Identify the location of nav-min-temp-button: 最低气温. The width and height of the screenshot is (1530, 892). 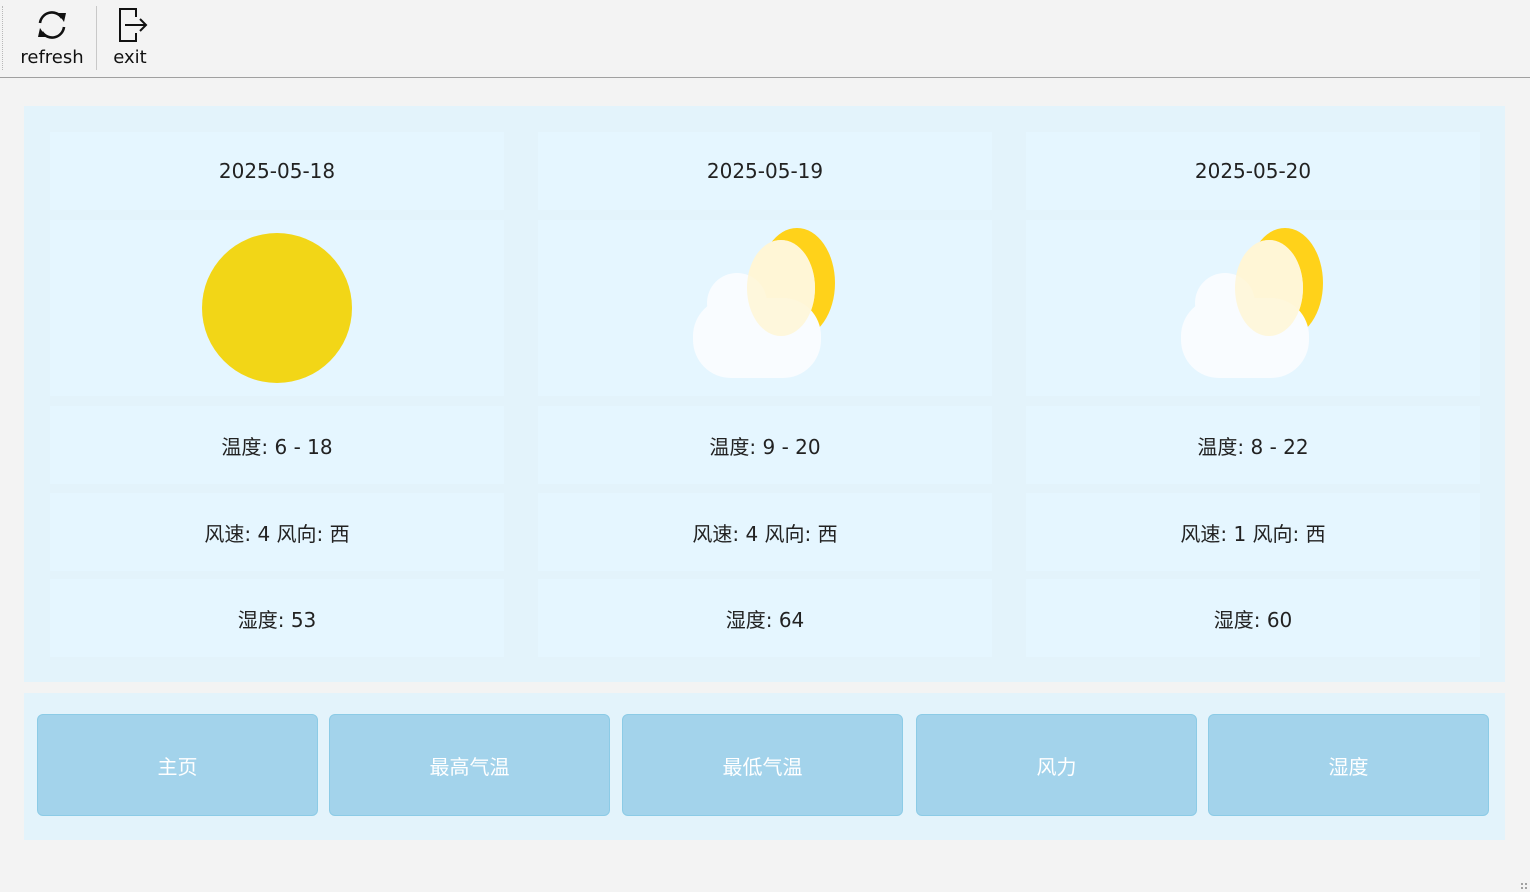
(762, 765).